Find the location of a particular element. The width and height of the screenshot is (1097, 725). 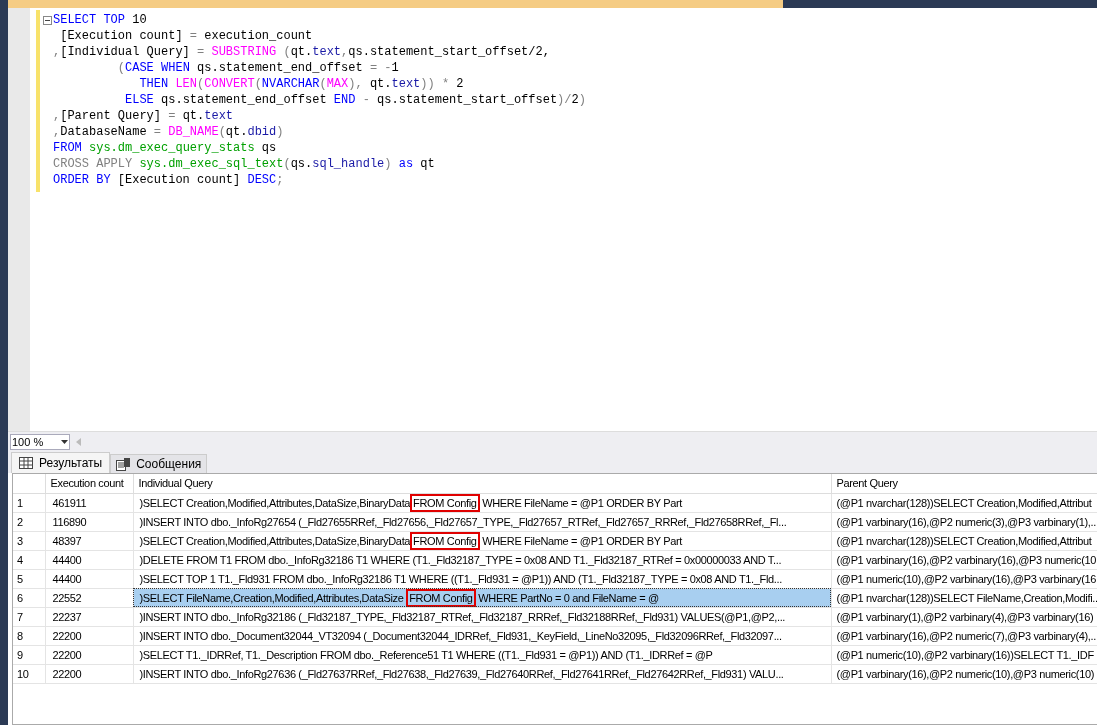

row-number: 7 is located at coordinates (29, 616).